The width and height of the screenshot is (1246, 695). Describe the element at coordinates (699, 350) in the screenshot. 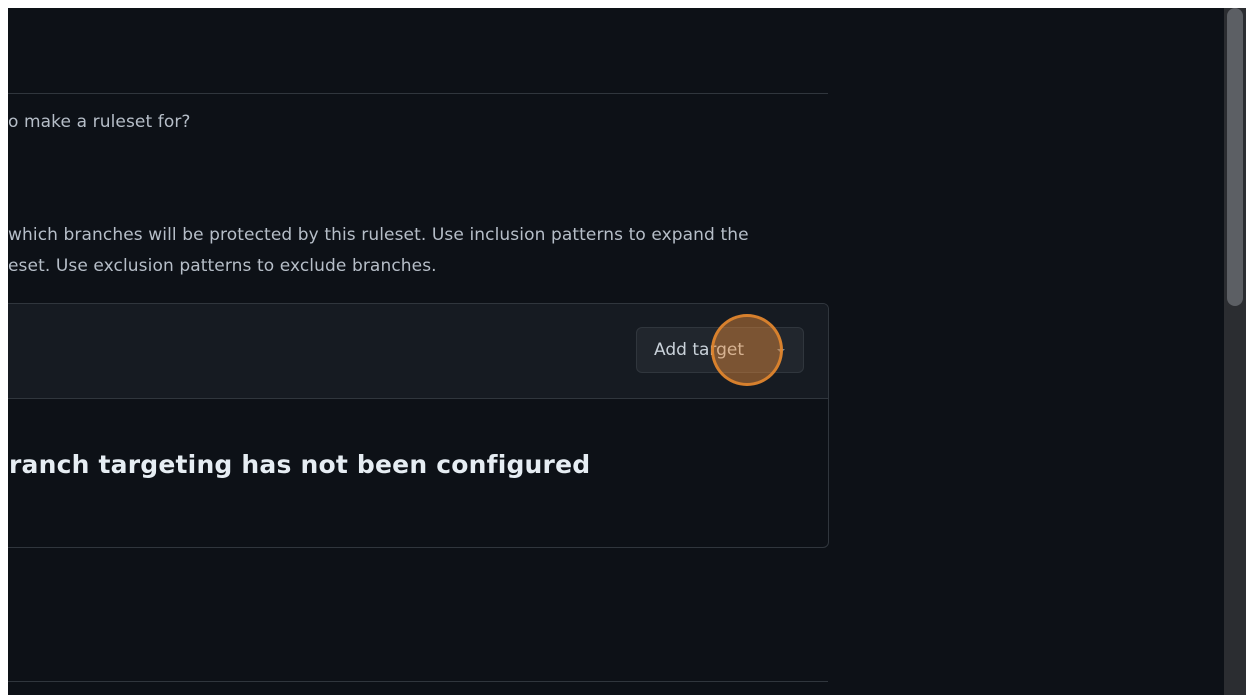

I see `add-target-label: Add target` at that location.